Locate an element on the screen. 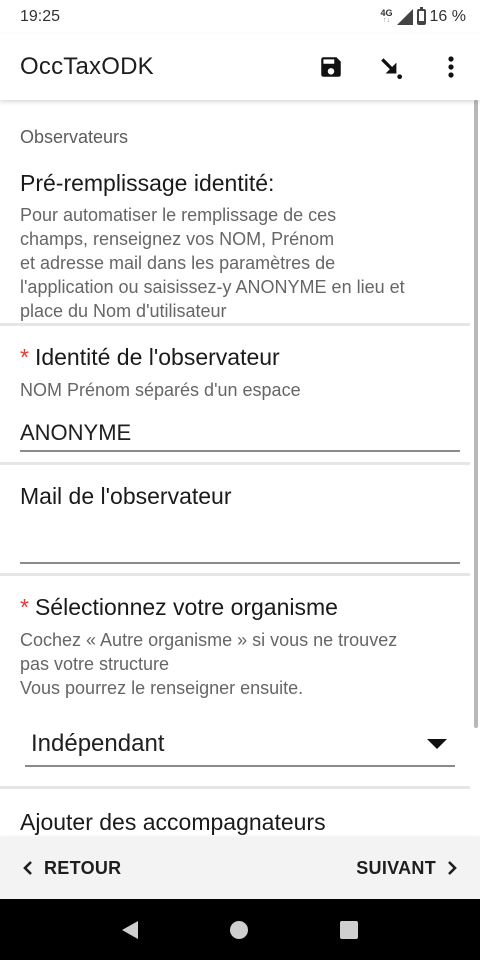 This screenshot has width=480, height=960. form-navigation-bar: RETOUR SUIVANT is located at coordinates (240, 868).